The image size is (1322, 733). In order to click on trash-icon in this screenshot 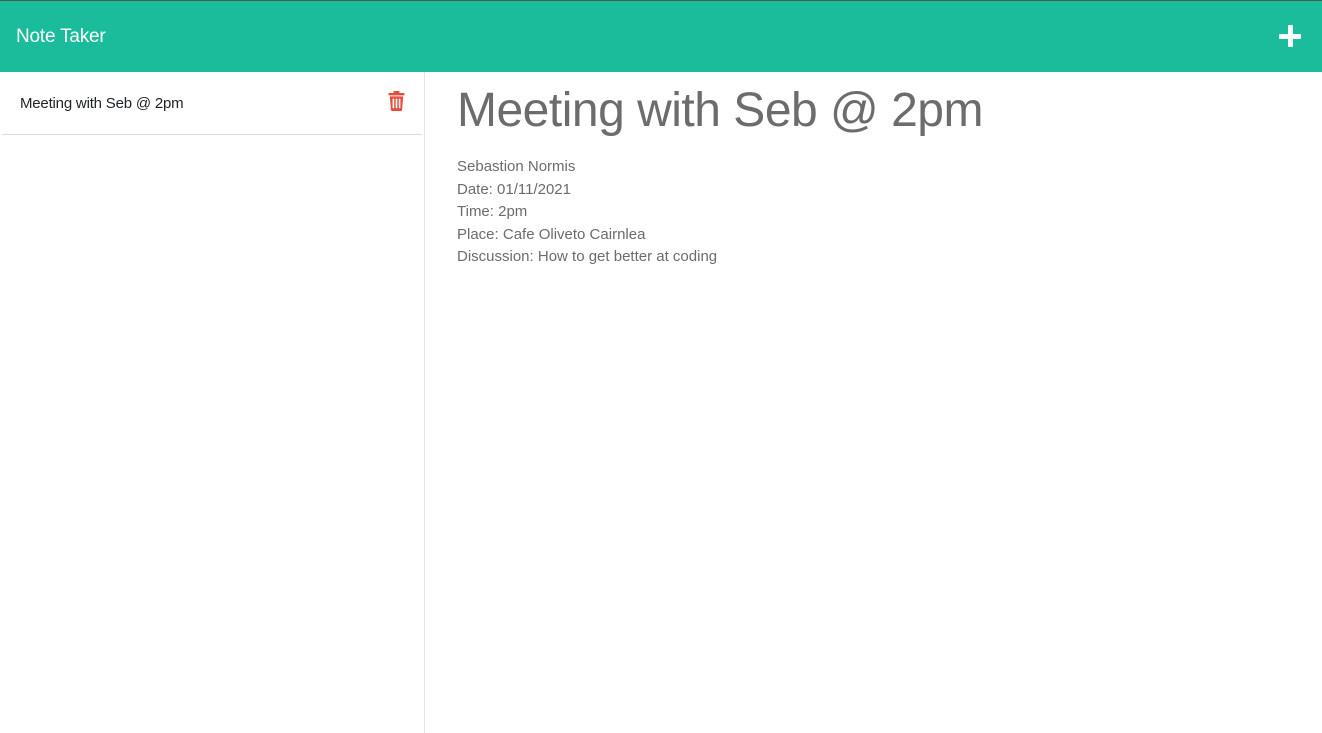, I will do `click(396, 101)`.